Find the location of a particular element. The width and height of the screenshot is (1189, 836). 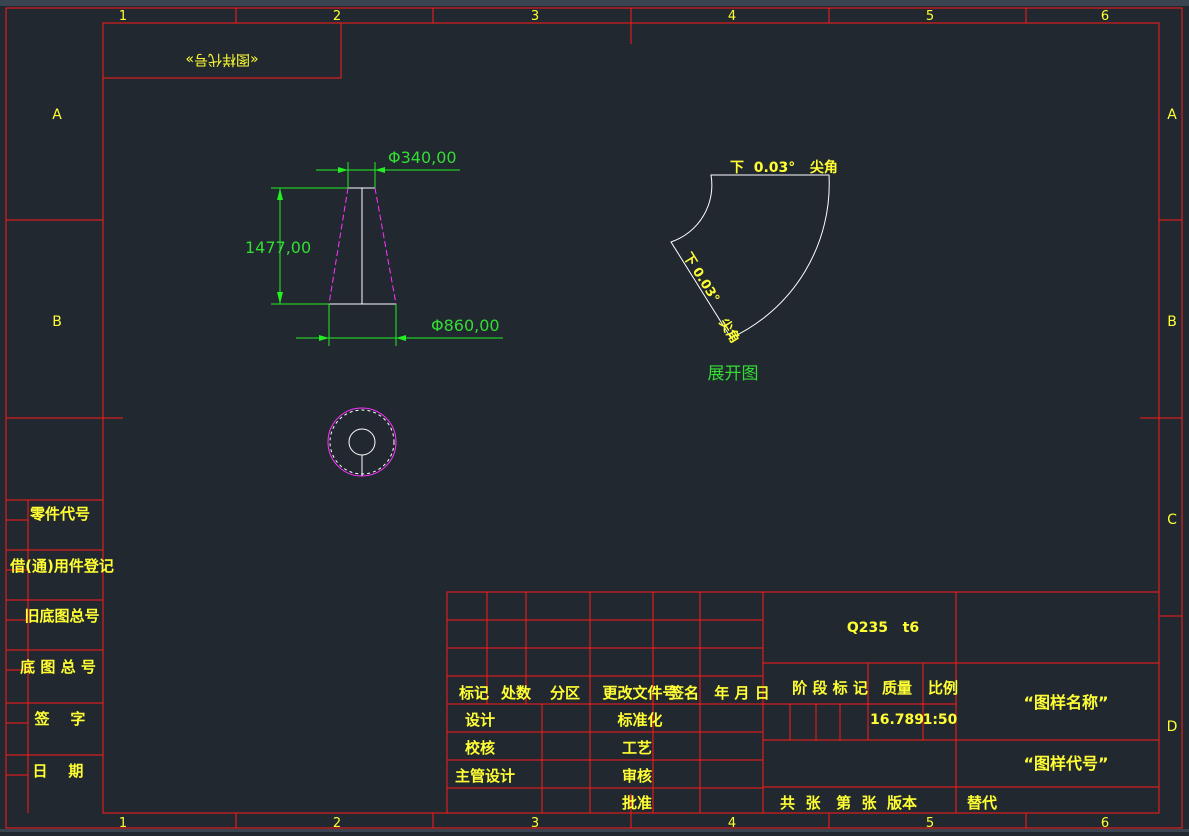

sheets-version: 共 张 第 张 版本 is located at coordinates (848, 803).